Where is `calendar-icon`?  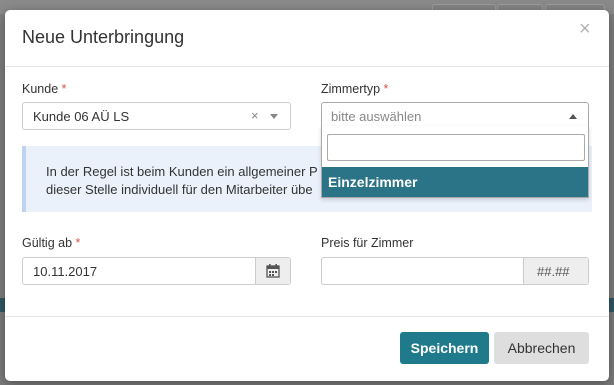
calendar-icon is located at coordinates (273, 271).